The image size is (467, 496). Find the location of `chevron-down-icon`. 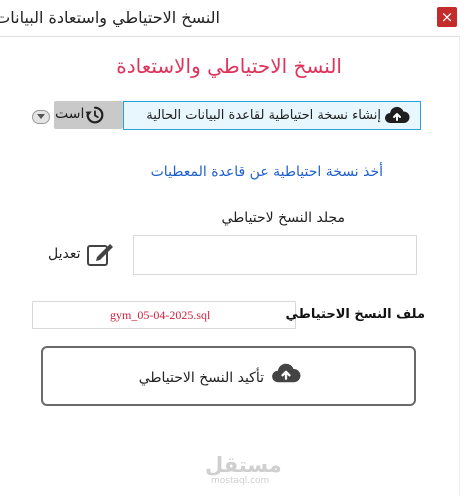

chevron-down-icon is located at coordinates (41, 116).